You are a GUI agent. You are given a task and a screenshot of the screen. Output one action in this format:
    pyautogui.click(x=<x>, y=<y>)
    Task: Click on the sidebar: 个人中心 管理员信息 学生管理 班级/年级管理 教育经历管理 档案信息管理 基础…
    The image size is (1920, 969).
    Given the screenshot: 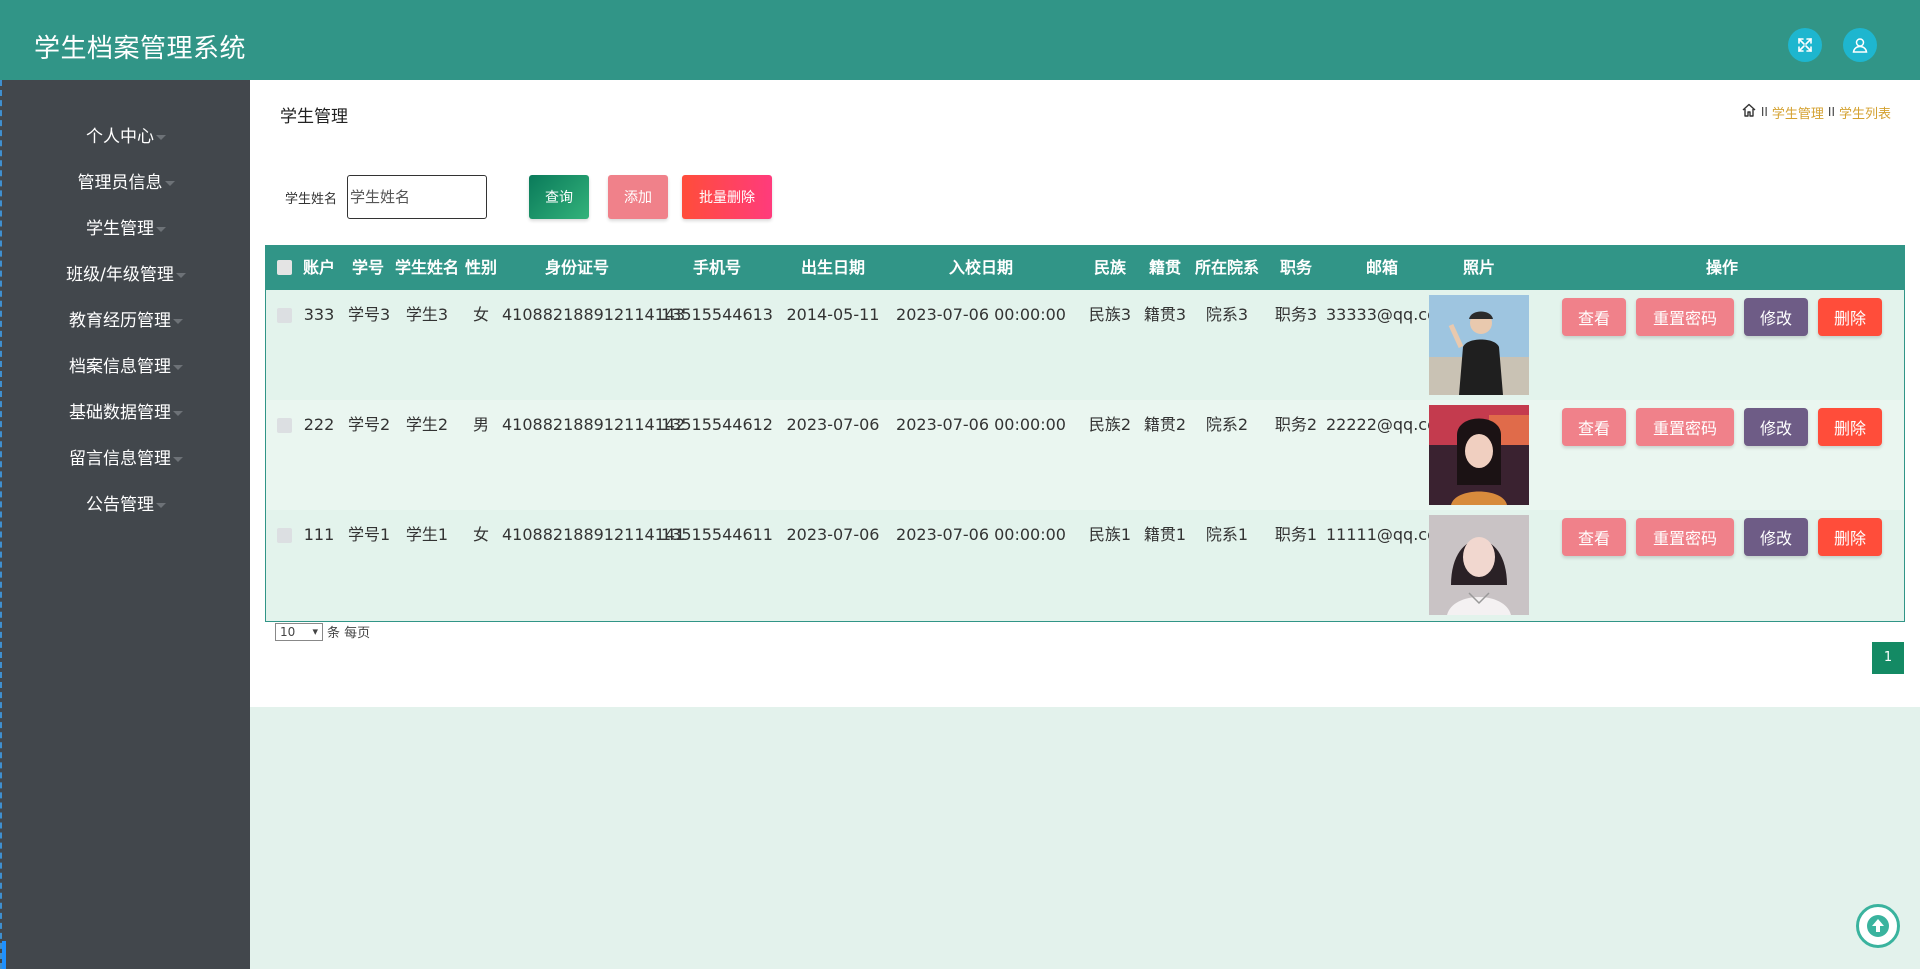 What is the action you would take?
    pyautogui.click(x=125, y=524)
    